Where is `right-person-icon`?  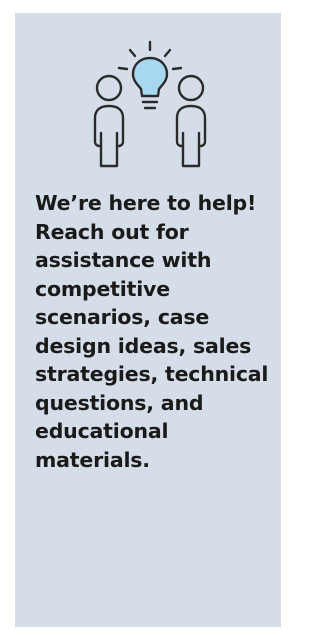
right-person-icon is located at coordinates (191, 121).